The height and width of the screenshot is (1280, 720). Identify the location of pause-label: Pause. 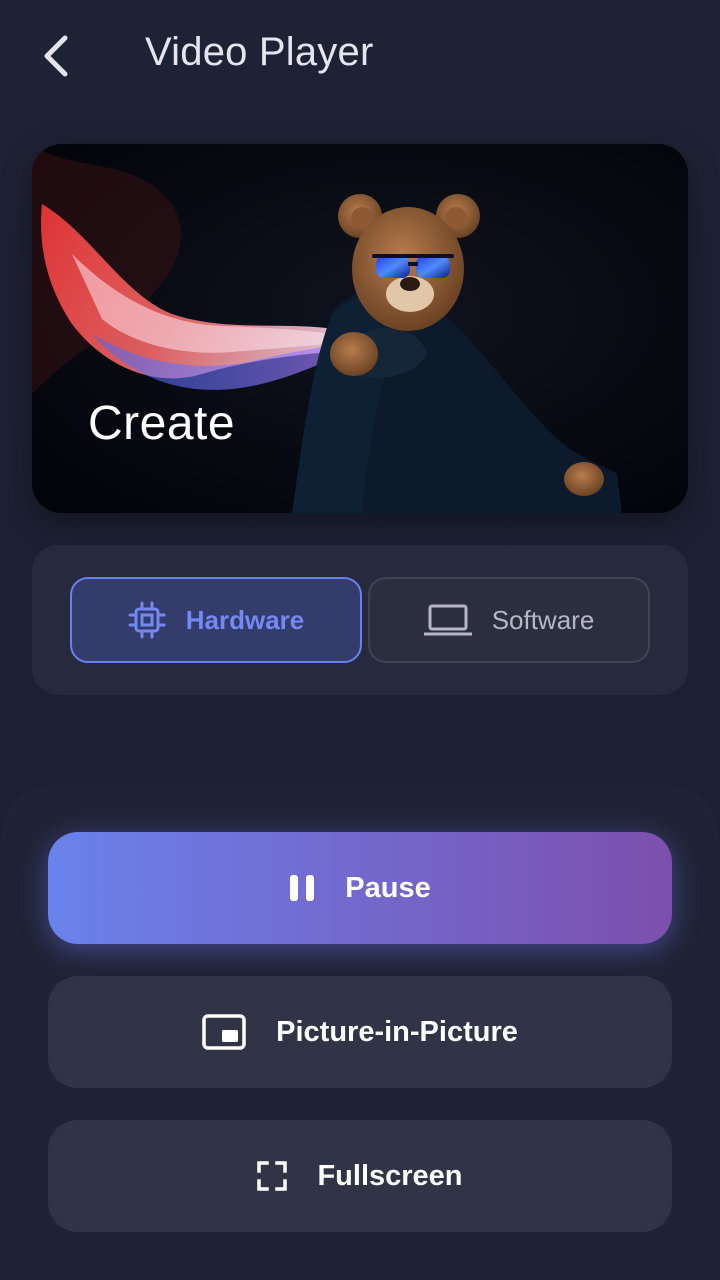
(388, 887).